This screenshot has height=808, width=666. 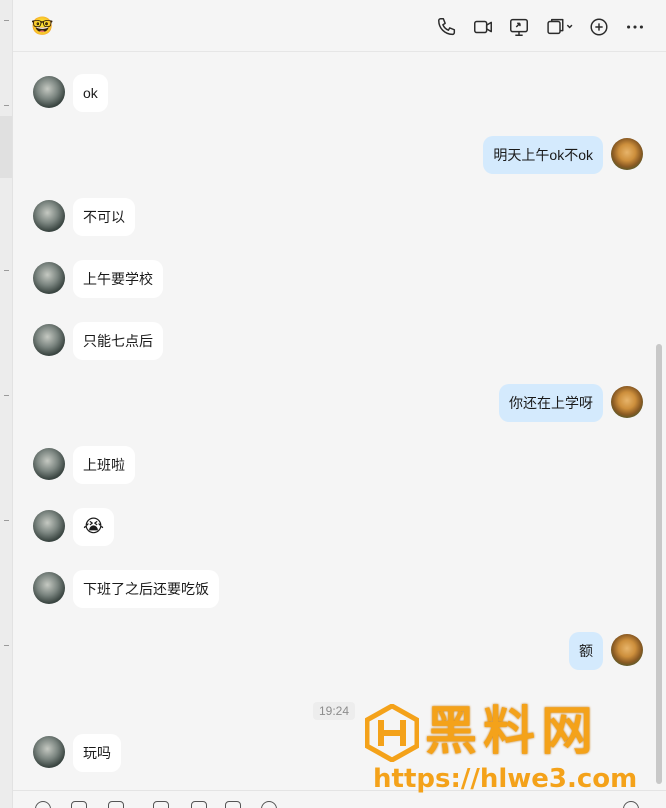 I want to click on chat-history-icon, so click(x=161, y=804).